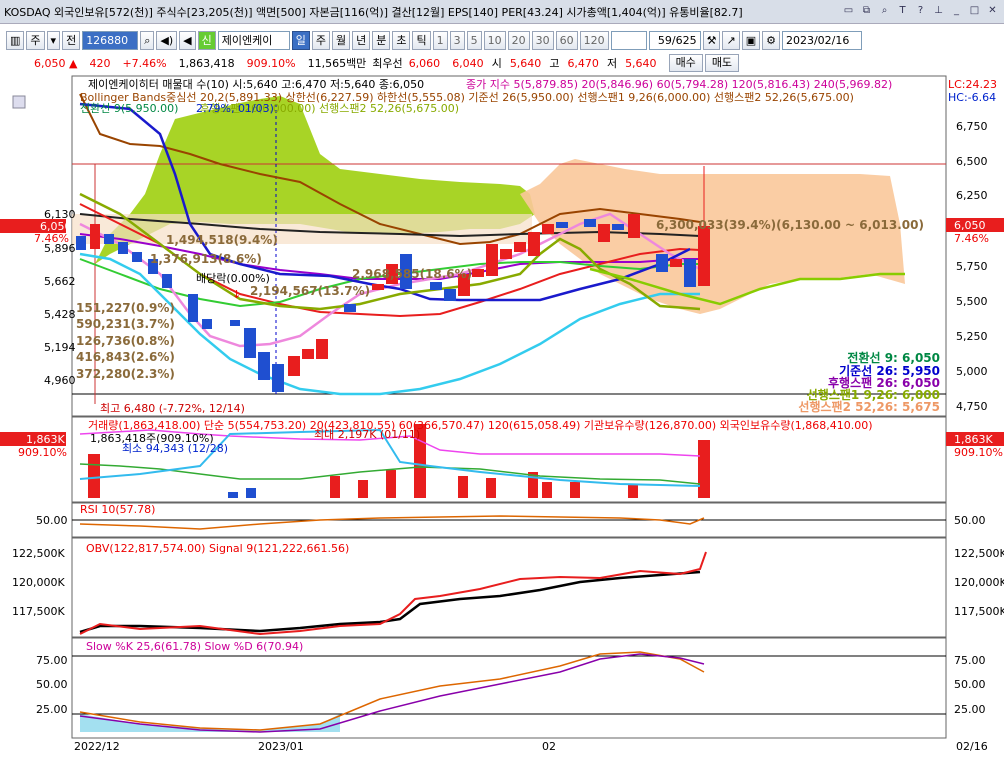  What do you see at coordinates (253, 40) in the screenshot?
I see `stock-name-field: 제이엔케이` at bounding box center [253, 40].